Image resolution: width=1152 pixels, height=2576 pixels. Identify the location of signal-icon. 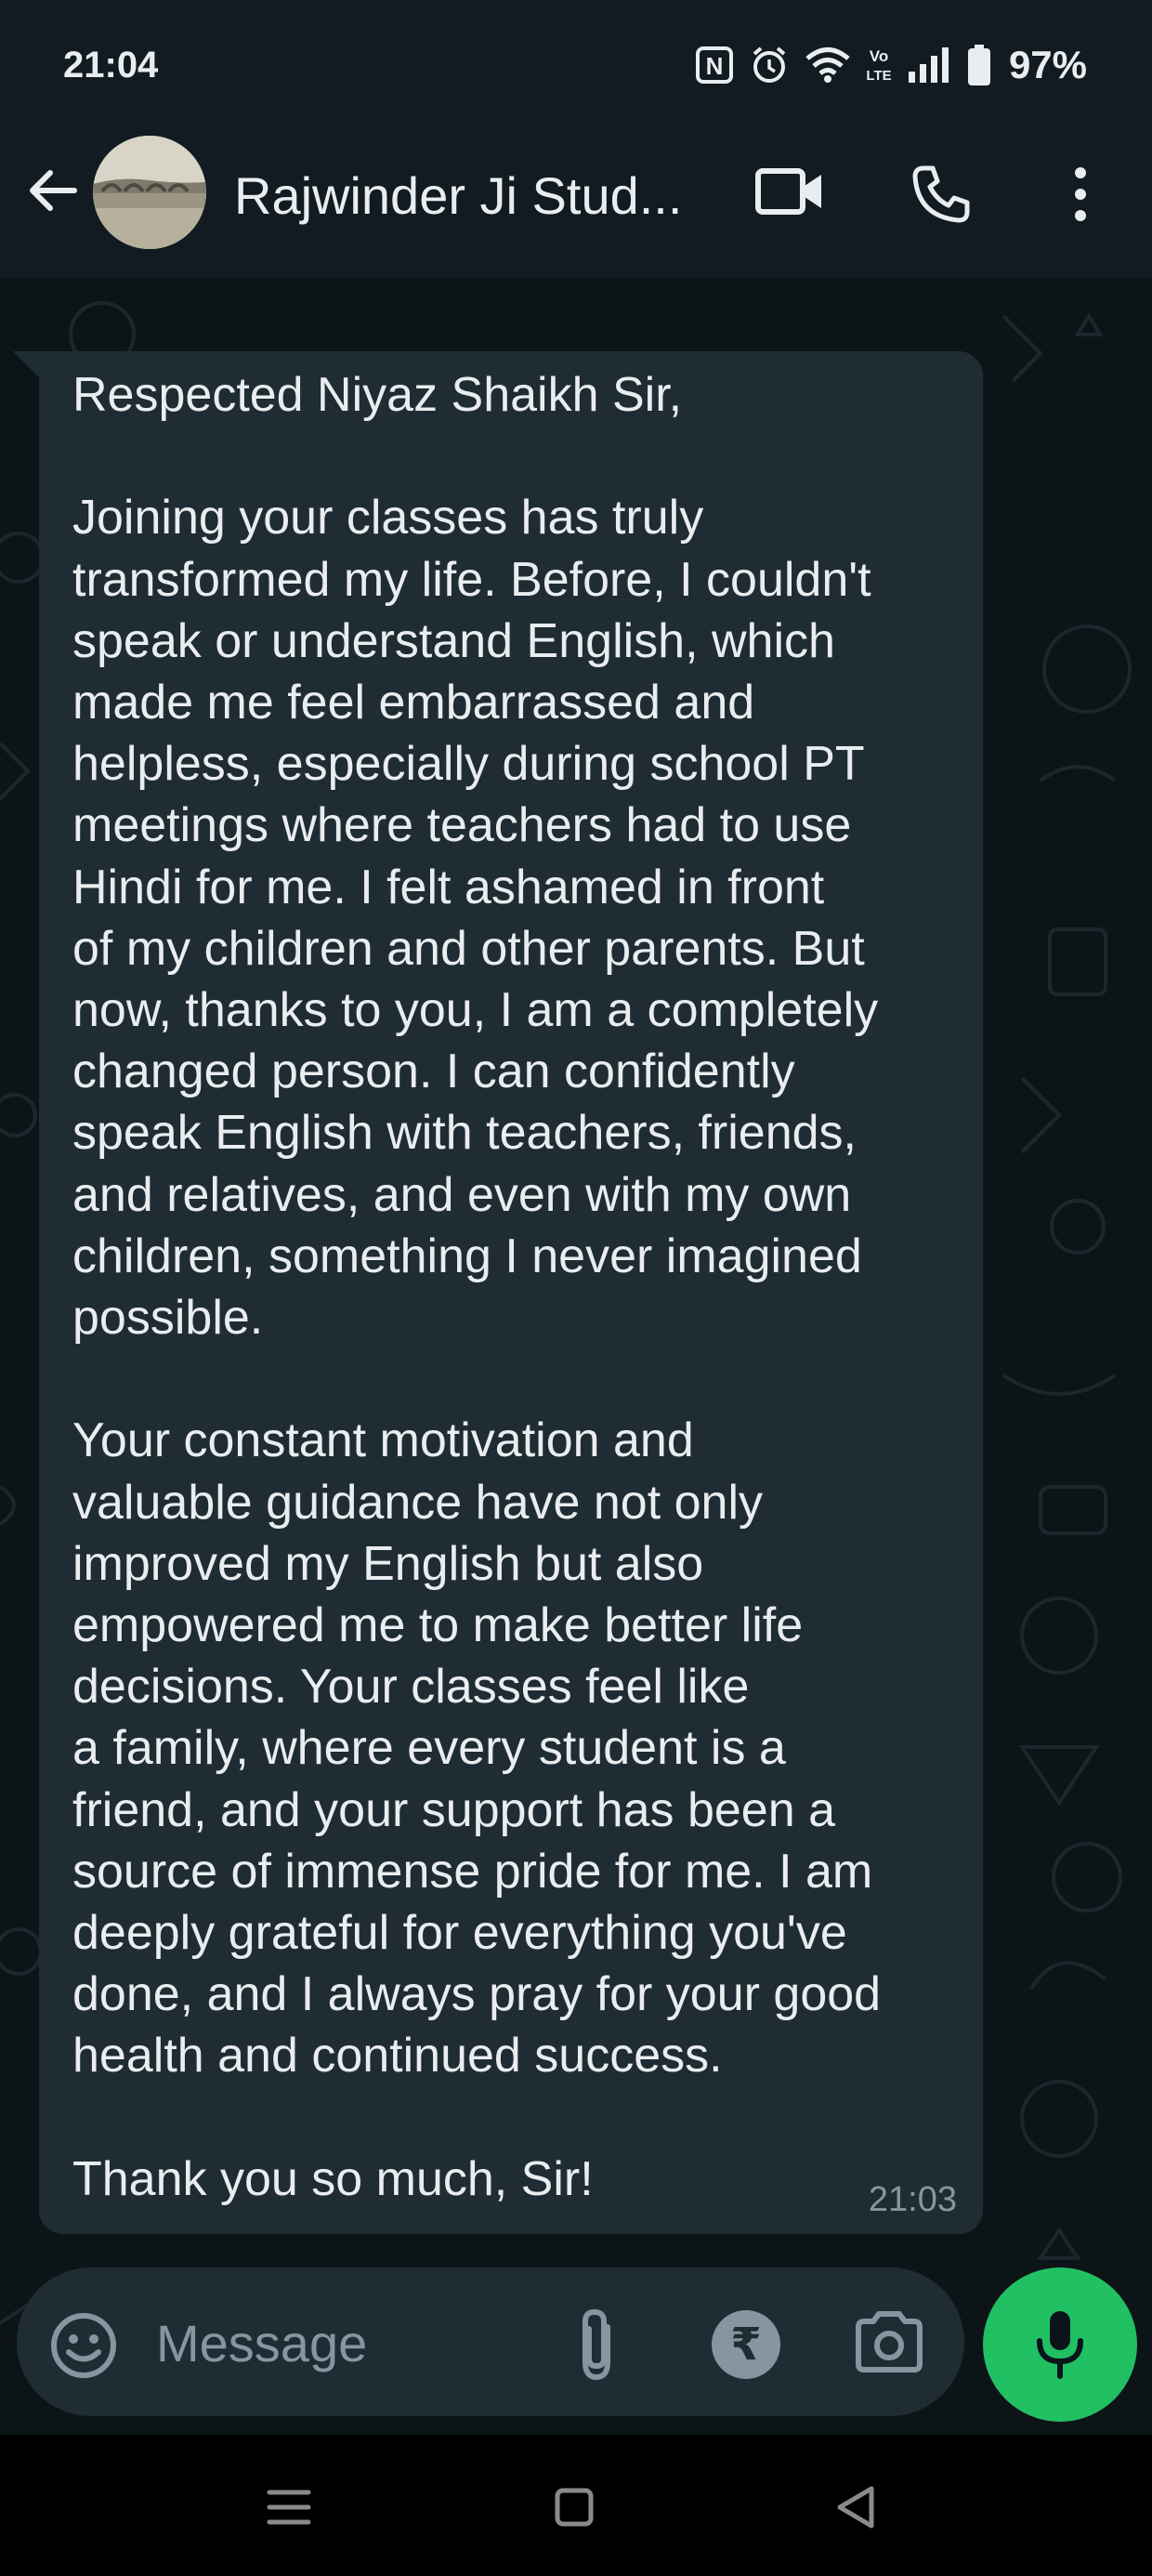
(929, 65).